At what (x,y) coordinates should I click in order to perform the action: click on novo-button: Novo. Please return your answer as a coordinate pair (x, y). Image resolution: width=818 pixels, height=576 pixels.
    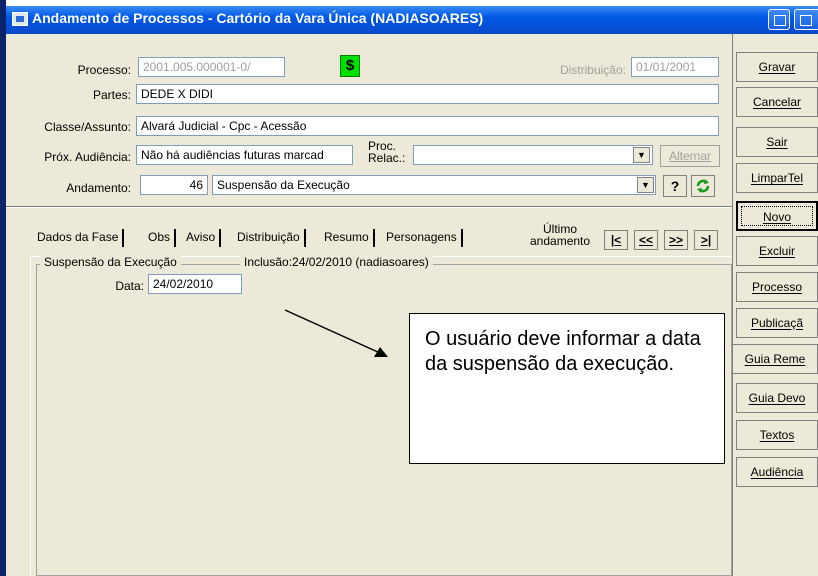
    Looking at the image, I should click on (777, 216).